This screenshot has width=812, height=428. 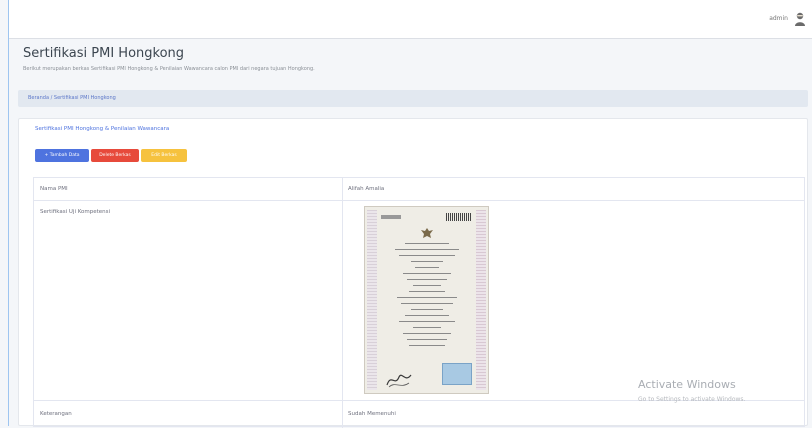 I want to click on row-label: Keterangan, so click(x=56, y=414).